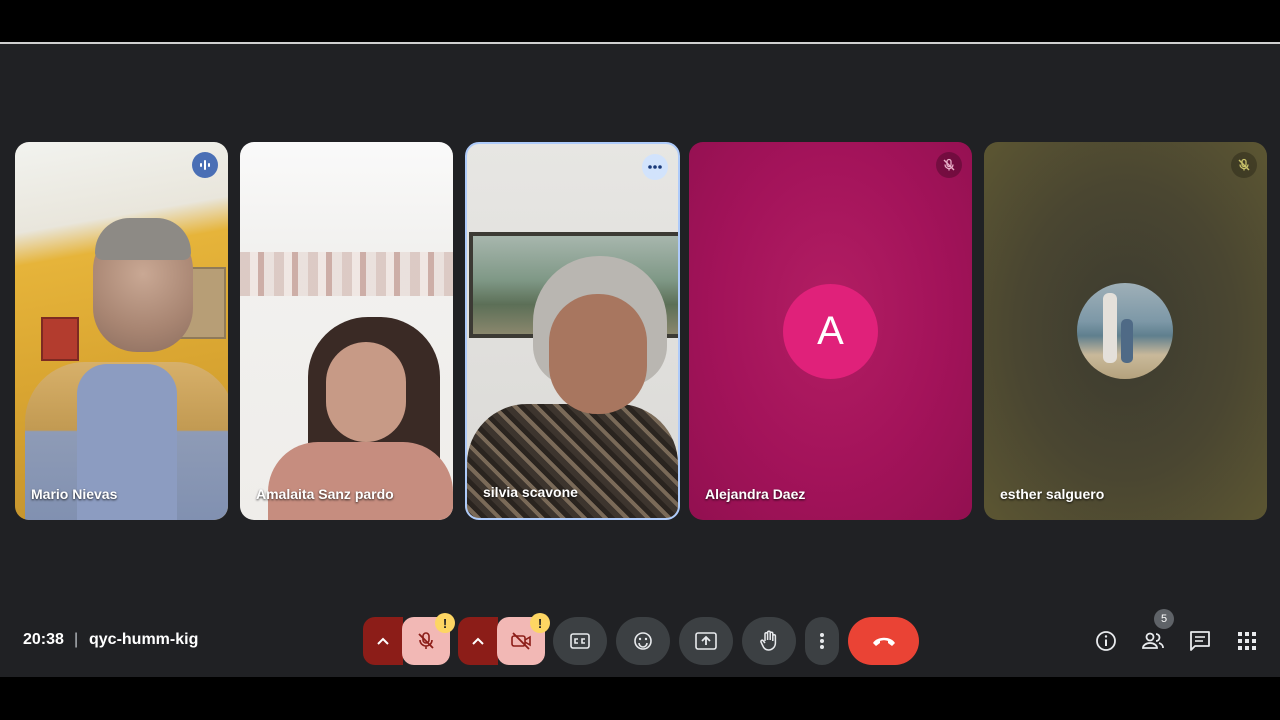 The width and height of the screenshot is (1280, 720). I want to click on camera-warning-badge: !, so click(540, 623).